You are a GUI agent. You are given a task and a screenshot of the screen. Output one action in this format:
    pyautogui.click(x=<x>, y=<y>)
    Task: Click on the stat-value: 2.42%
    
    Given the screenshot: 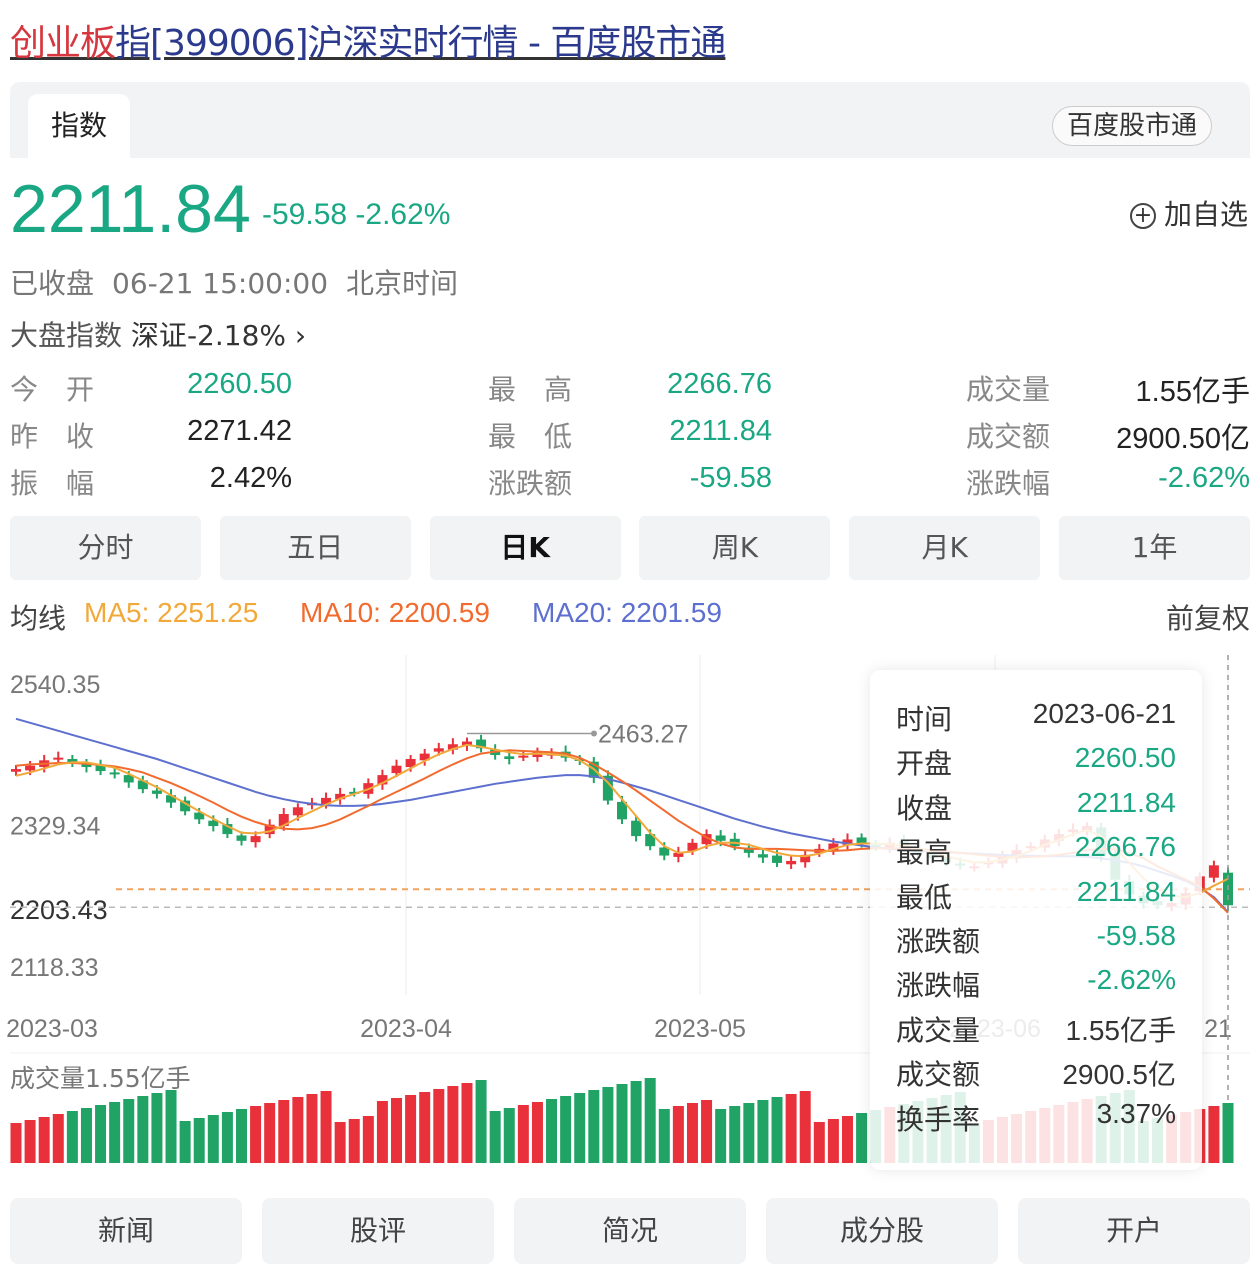 What is the action you would take?
    pyautogui.click(x=250, y=478)
    